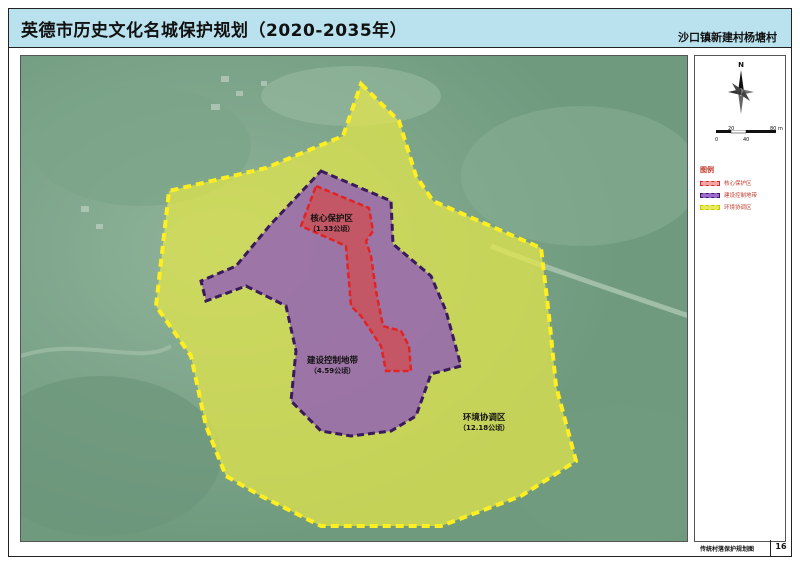 Image resolution: width=800 pixels, height=565 pixels. I want to click on legend-label: 建设控制地带, so click(741, 196).